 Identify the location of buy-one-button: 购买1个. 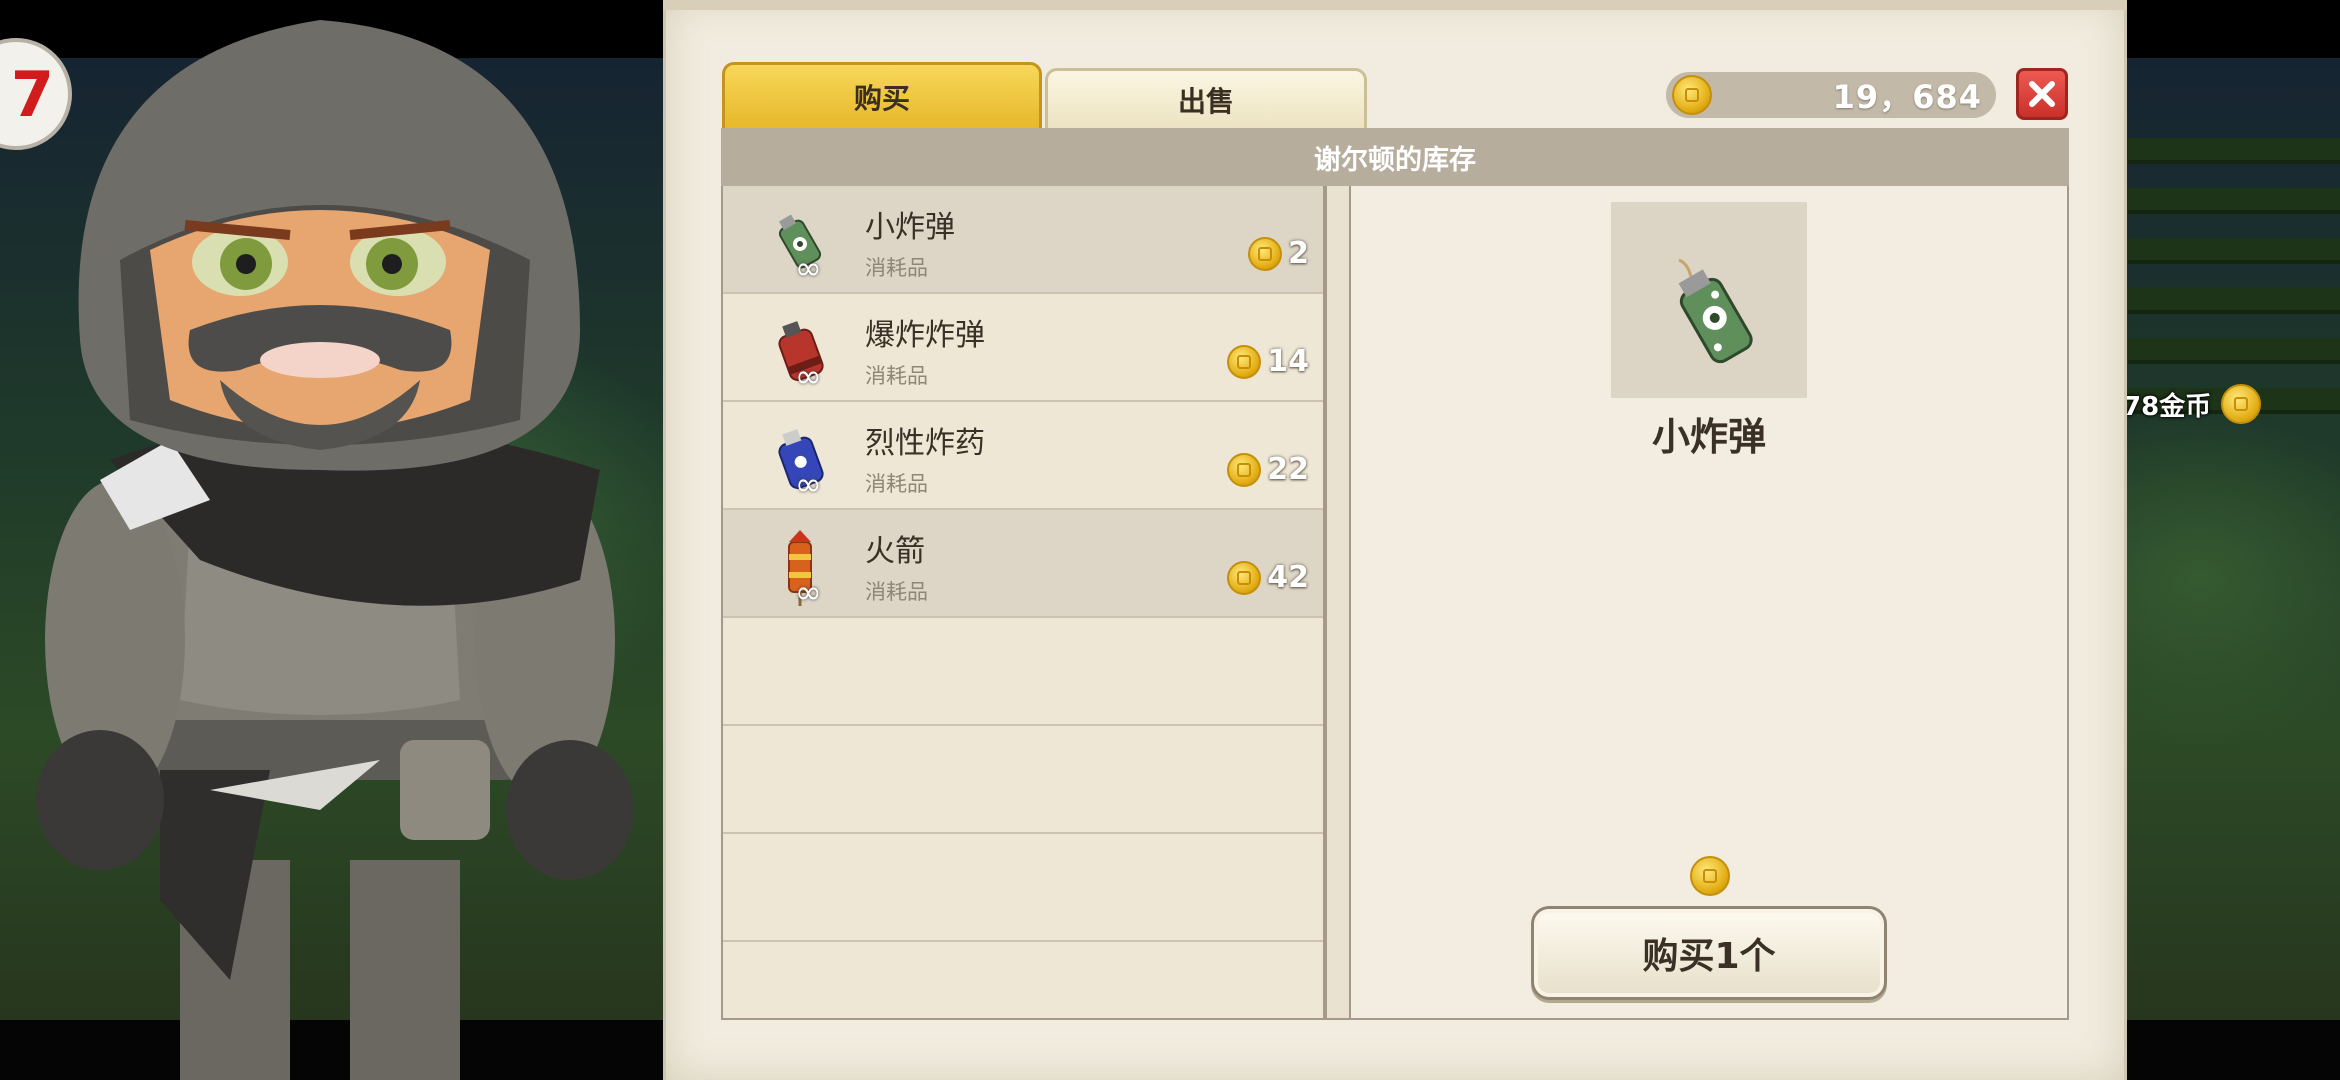
(1709, 953).